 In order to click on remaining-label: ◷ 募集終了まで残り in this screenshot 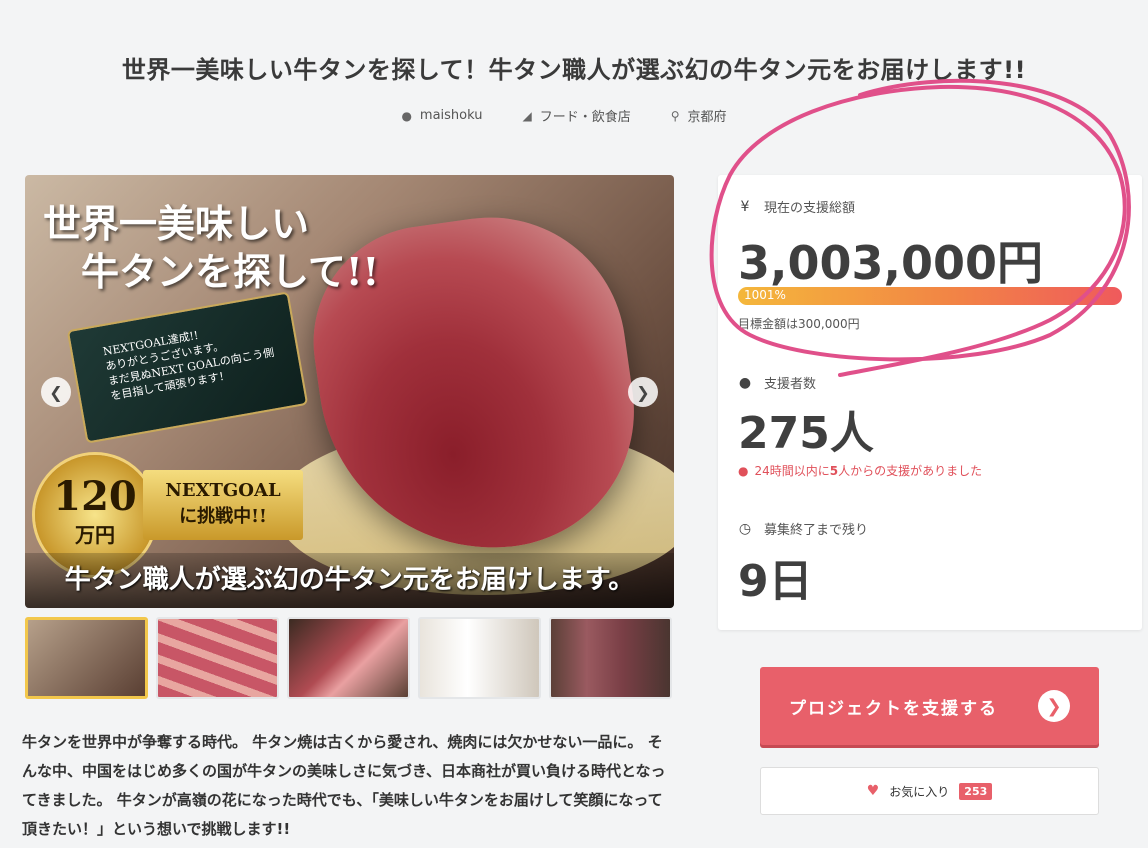, I will do `click(803, 529)`.